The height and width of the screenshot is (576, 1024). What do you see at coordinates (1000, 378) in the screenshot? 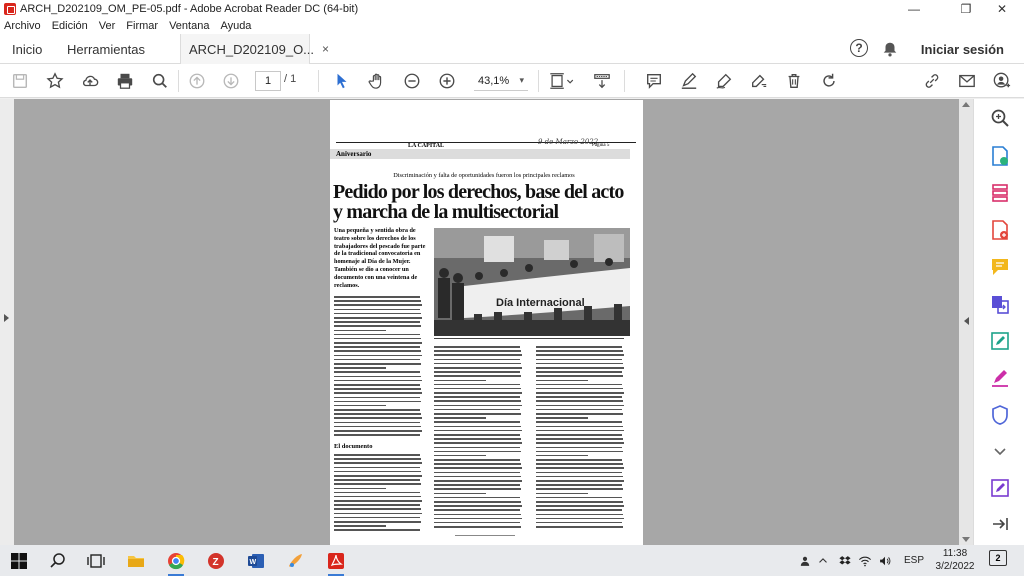
I see `fill-sign-icon` at bounding box center [1000, 378].